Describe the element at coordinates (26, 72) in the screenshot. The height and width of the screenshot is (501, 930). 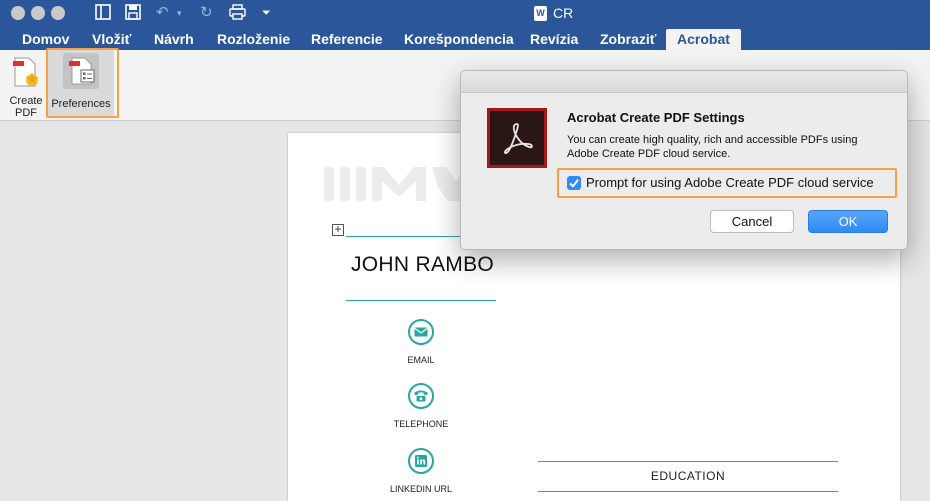
I see `create-pdf-icon` at that location.